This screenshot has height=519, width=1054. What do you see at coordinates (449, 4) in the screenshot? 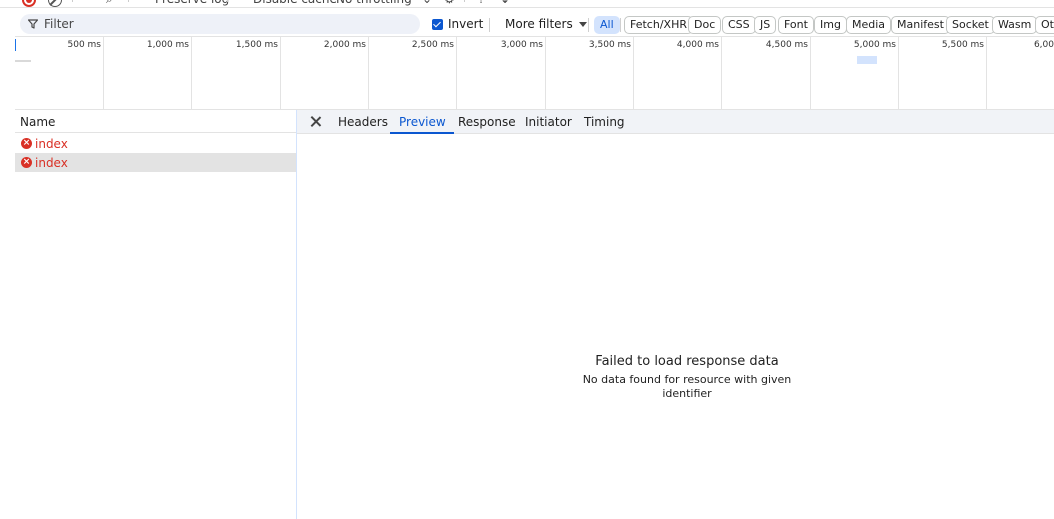
I see `network-settings-icon: ⚙` at bounding box center [449, 4].